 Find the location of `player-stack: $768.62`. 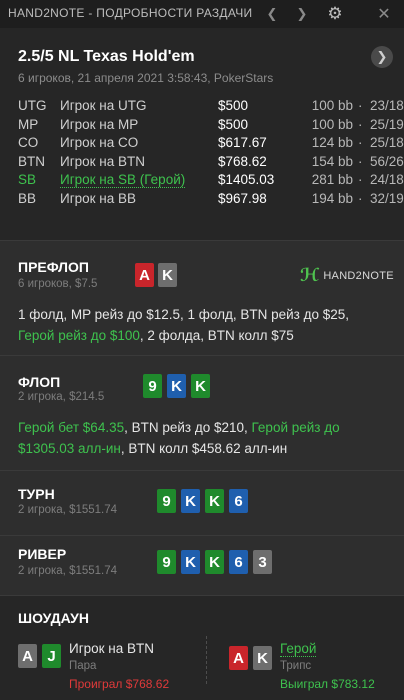

player-stack: $768.62 is located at coordinates (242, 161).